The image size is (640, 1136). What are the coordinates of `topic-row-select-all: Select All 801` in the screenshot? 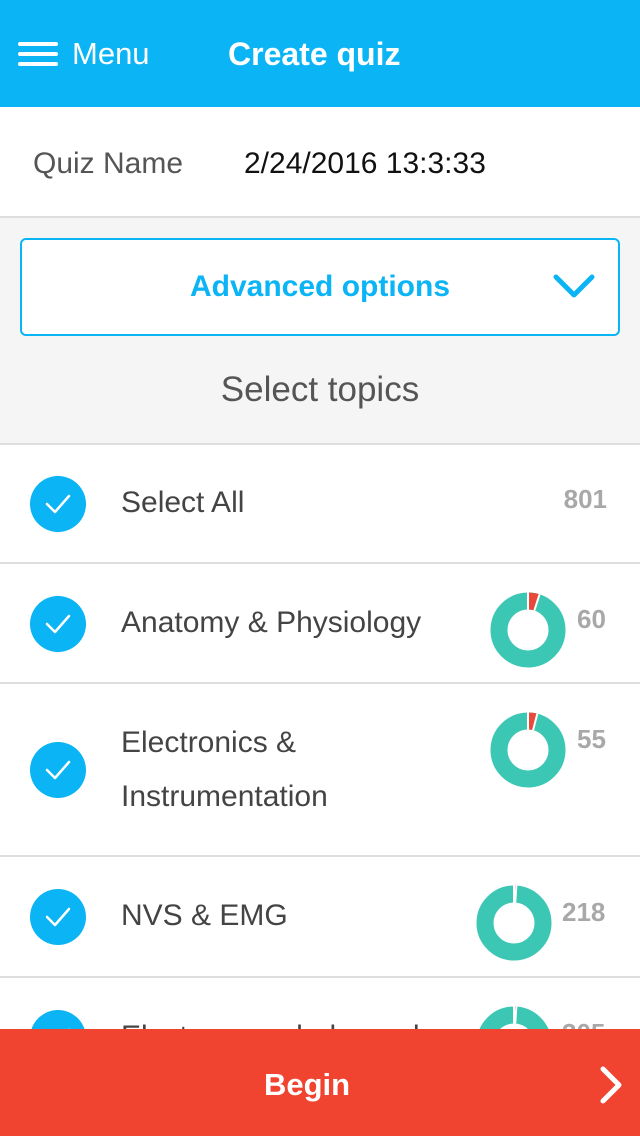 It's located at (320, 504).